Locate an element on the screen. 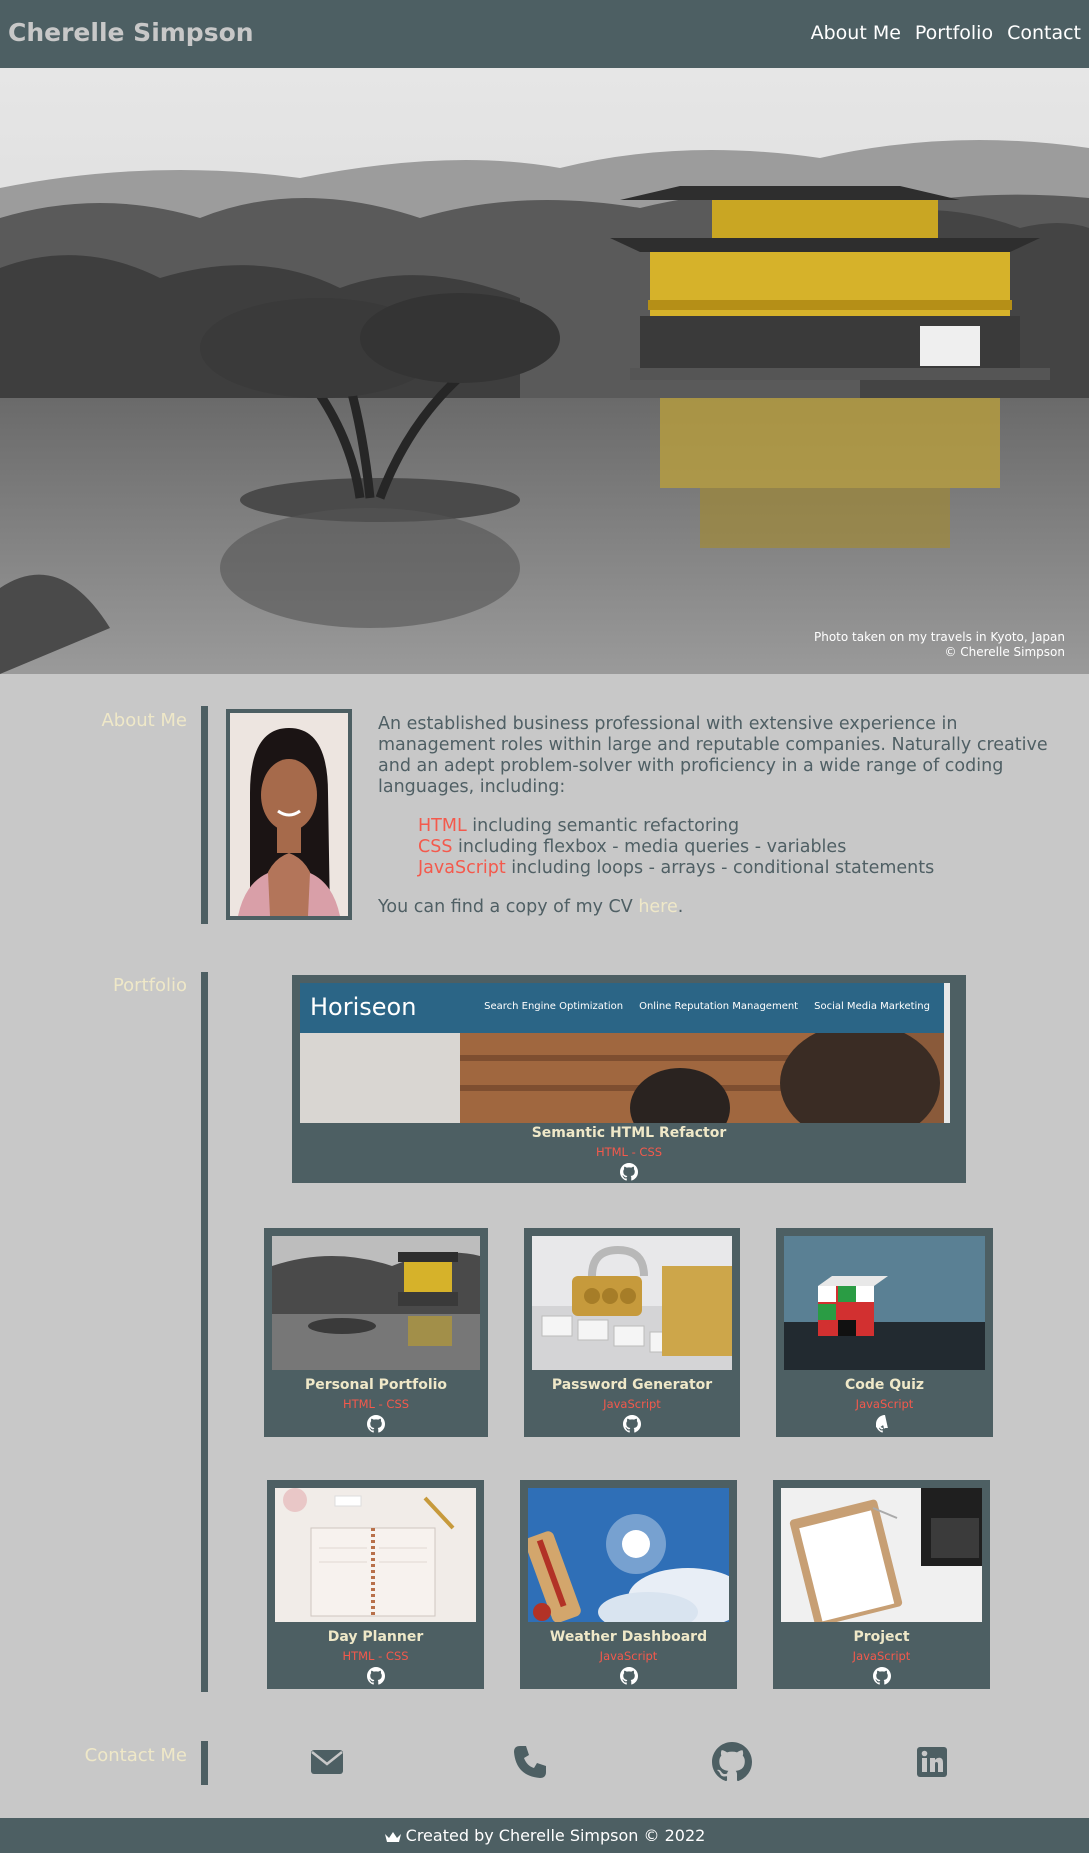 This screenshot has height=1853, width=1089. hero-caption-copyright: © Cherelle Simpson is located at coordinates (1004, 652).